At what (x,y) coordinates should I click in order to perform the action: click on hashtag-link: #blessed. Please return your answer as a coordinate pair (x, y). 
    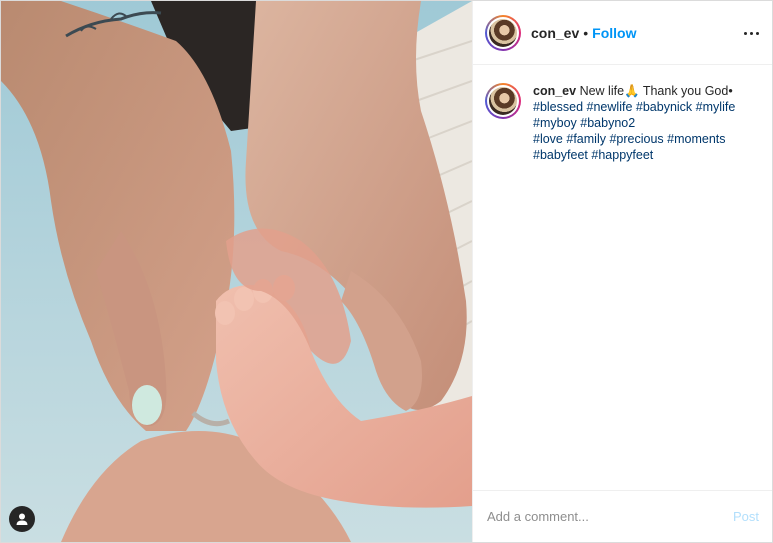
    Looking at the image, I should click on (558, 107).